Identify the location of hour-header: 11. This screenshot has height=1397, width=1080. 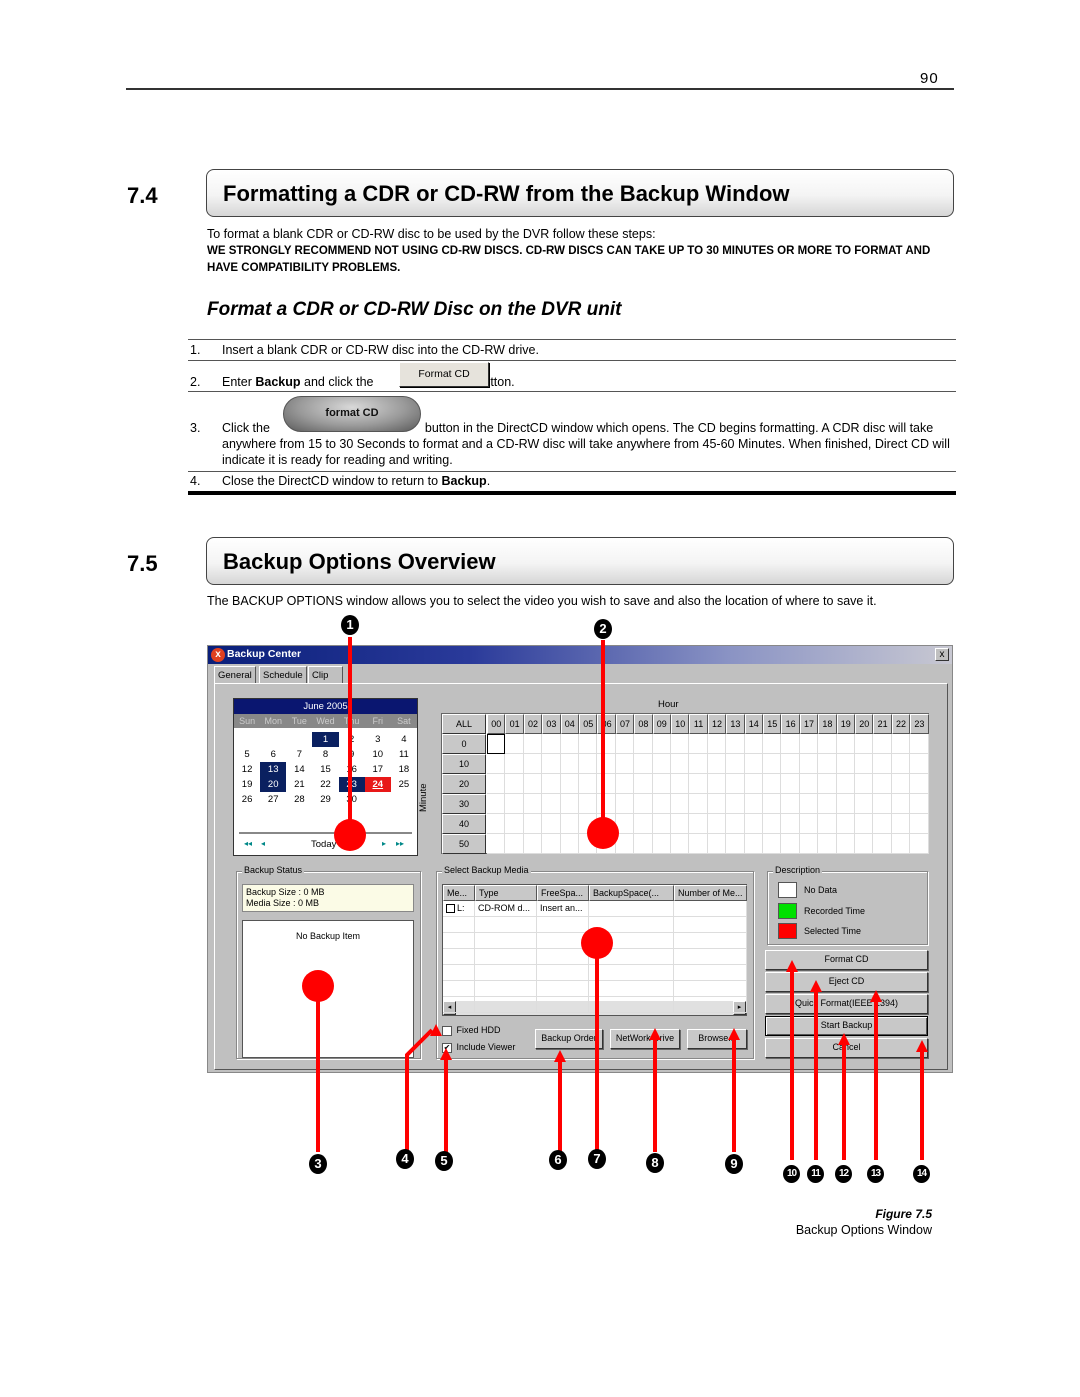
(698, 724).